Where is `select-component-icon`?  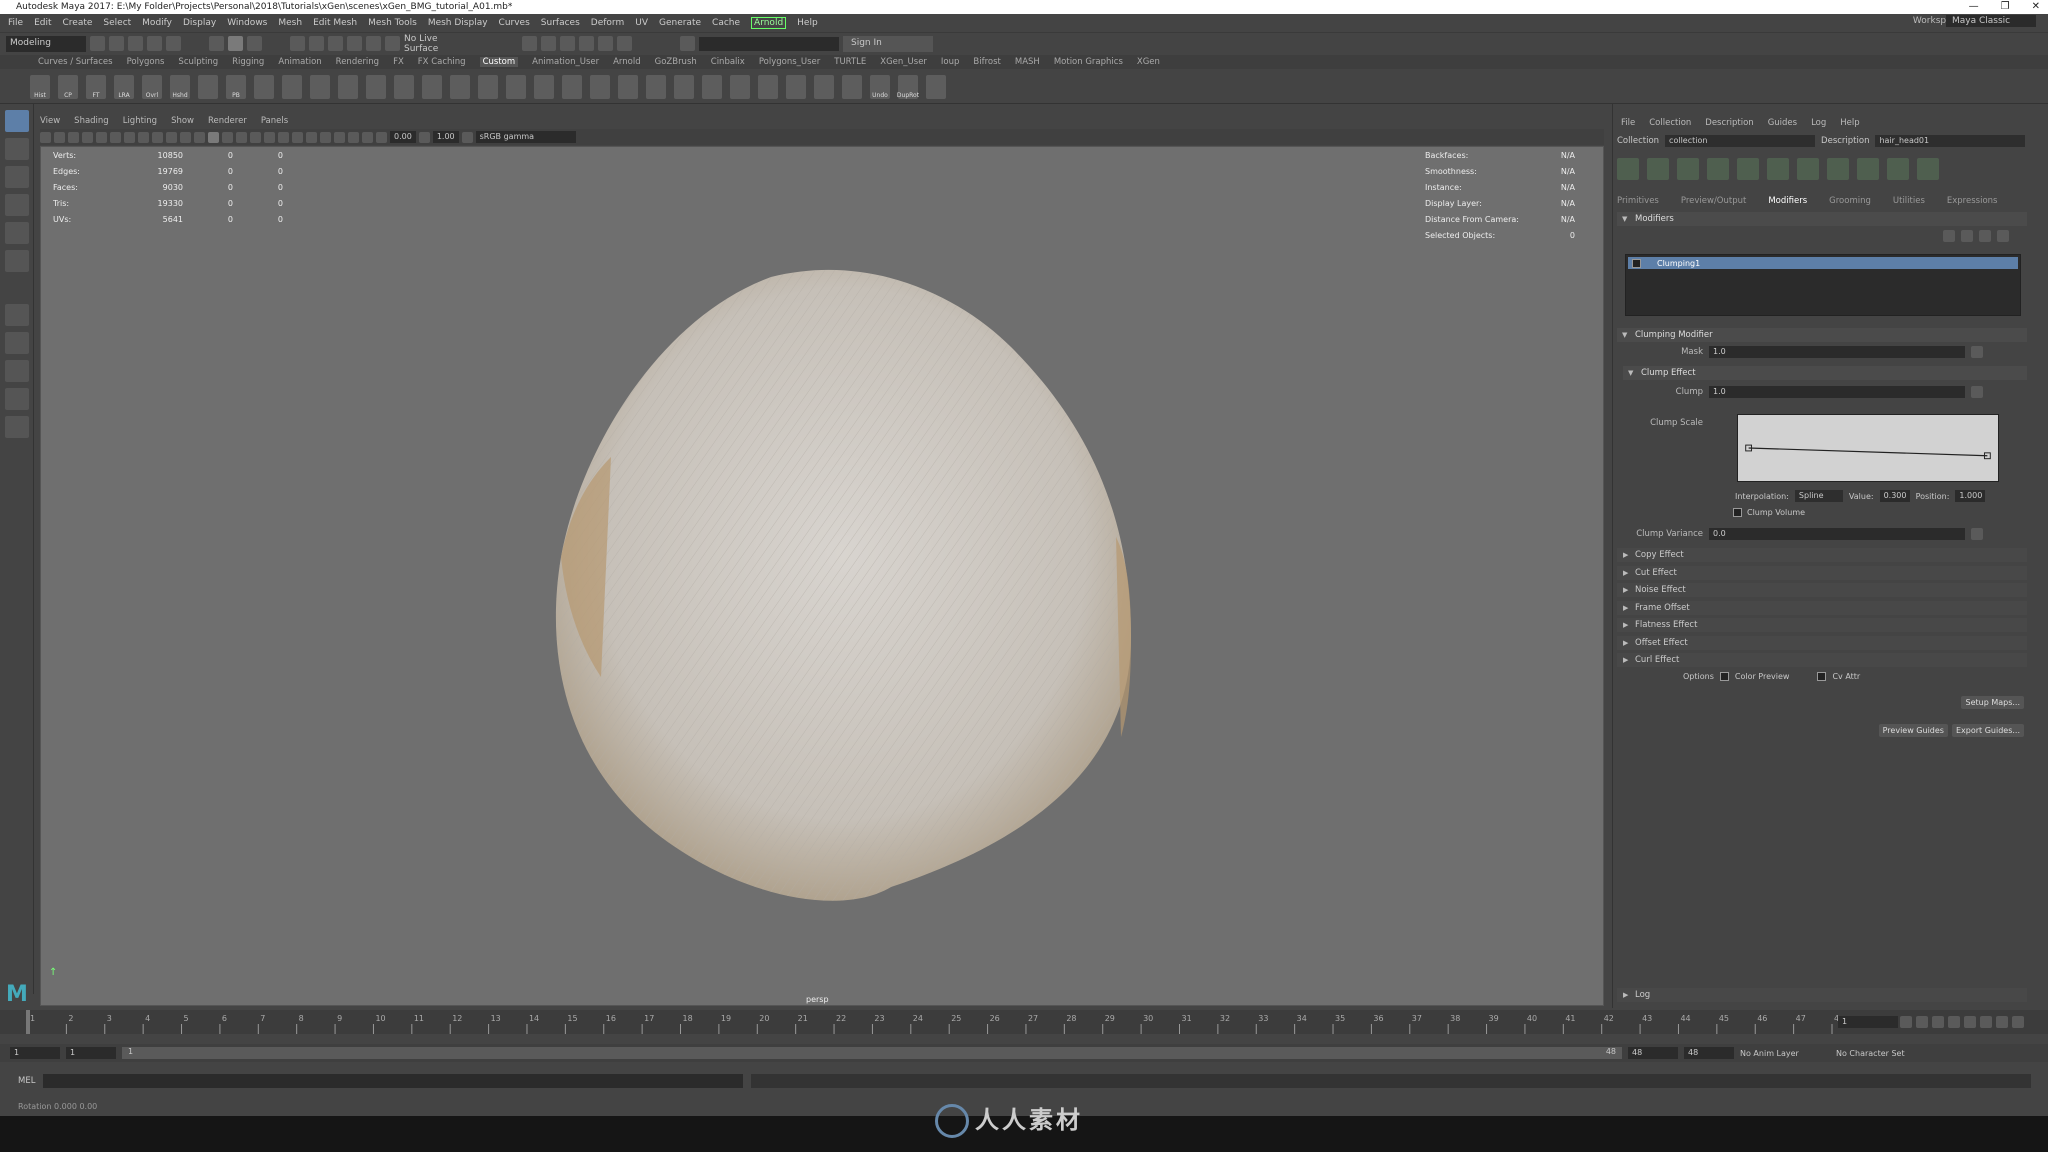
select-component-icon is located at coordinates (254, 43).